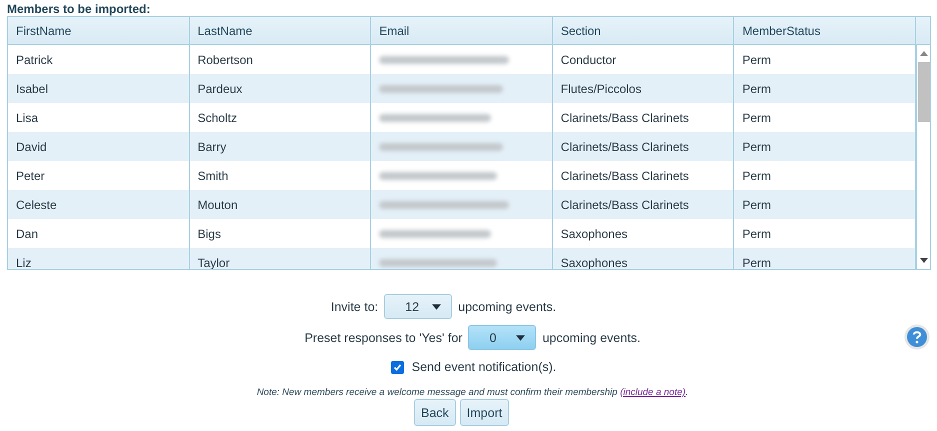 Image resolution: width=937 pixels, height=431 pixels. I want to click on include-note-link: (include a note), so click(653, 392).